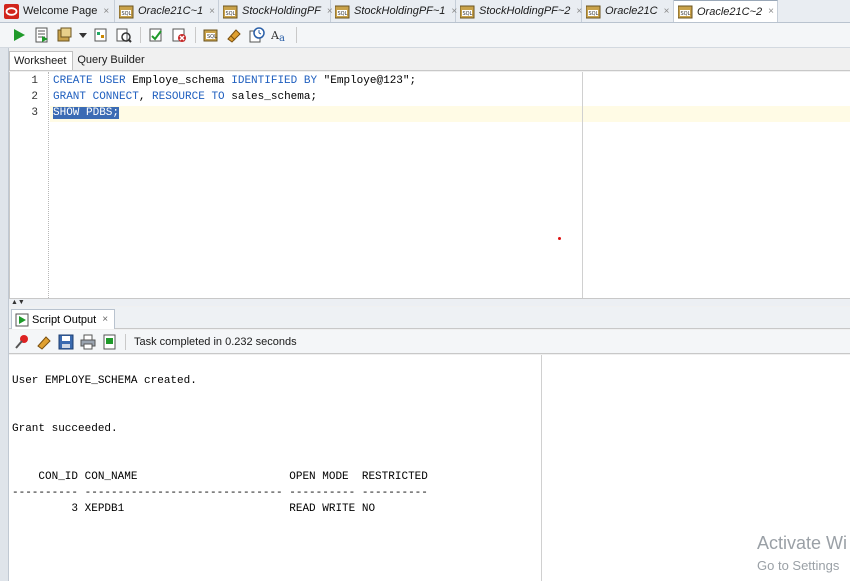 The width and height of the screenshot is (850, 581). Describe the element at coordinates (65, 35) in the screenshot. I see `autotrace-icon` at that location.